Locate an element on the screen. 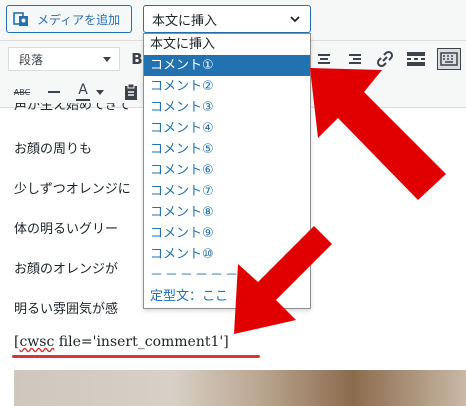  paragraph-format-select: 段落 is located at coordinates (64, 59).